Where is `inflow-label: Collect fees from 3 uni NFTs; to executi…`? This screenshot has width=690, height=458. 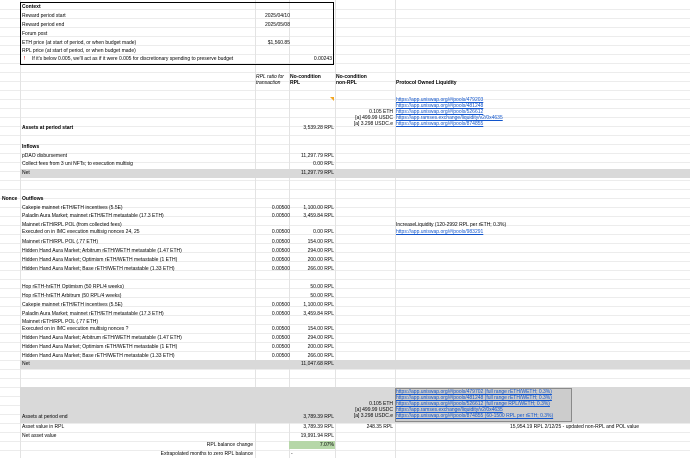
inflow-label: Collect fees from 3 uni NFTs; to executi… is located at coordinates (77, 164).